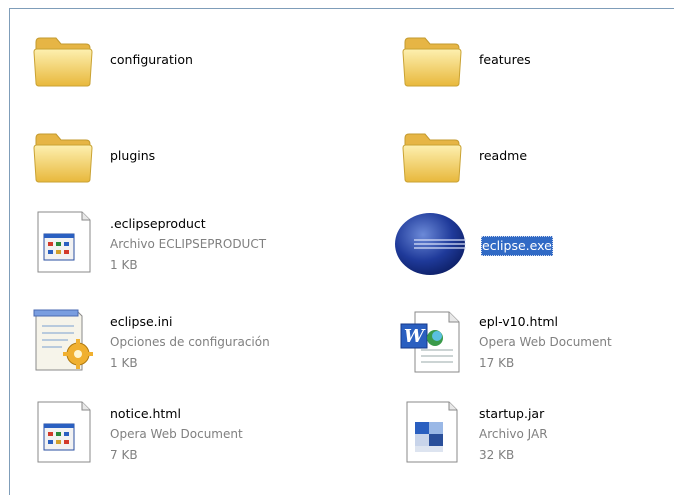 The width and height of the screenshot is (674, 495). I want to click on folder-name-label: readme, so click(503, 155).